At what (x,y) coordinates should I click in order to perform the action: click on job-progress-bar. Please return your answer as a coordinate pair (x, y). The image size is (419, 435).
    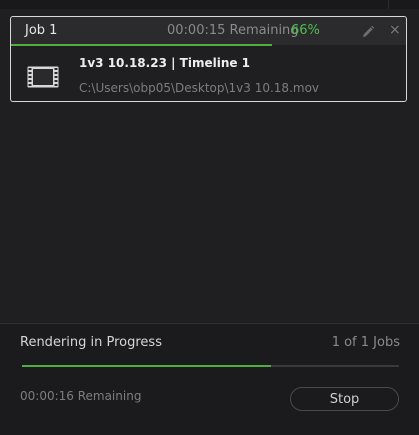
    Looking at the image, I should click on (208, 45).